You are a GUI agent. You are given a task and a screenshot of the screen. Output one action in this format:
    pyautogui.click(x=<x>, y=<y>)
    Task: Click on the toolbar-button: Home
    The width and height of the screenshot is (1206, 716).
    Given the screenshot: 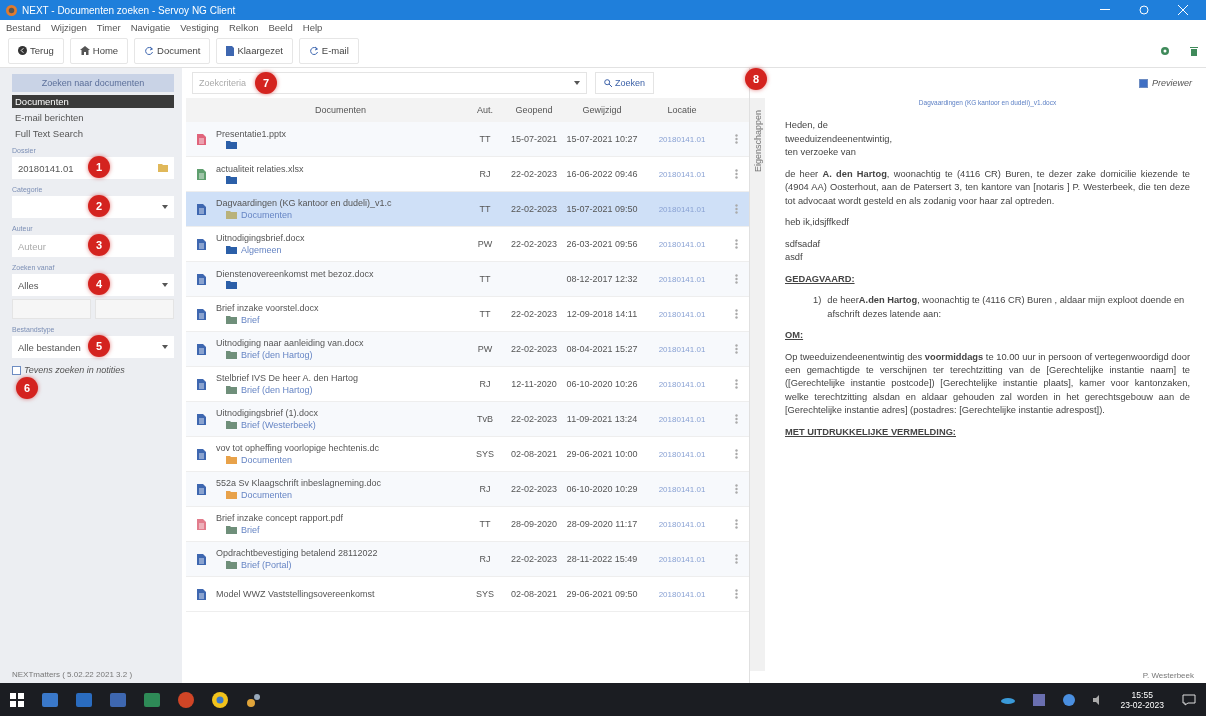 What is the action you would take?
    pyautogui.click(x=99, y=50)
    